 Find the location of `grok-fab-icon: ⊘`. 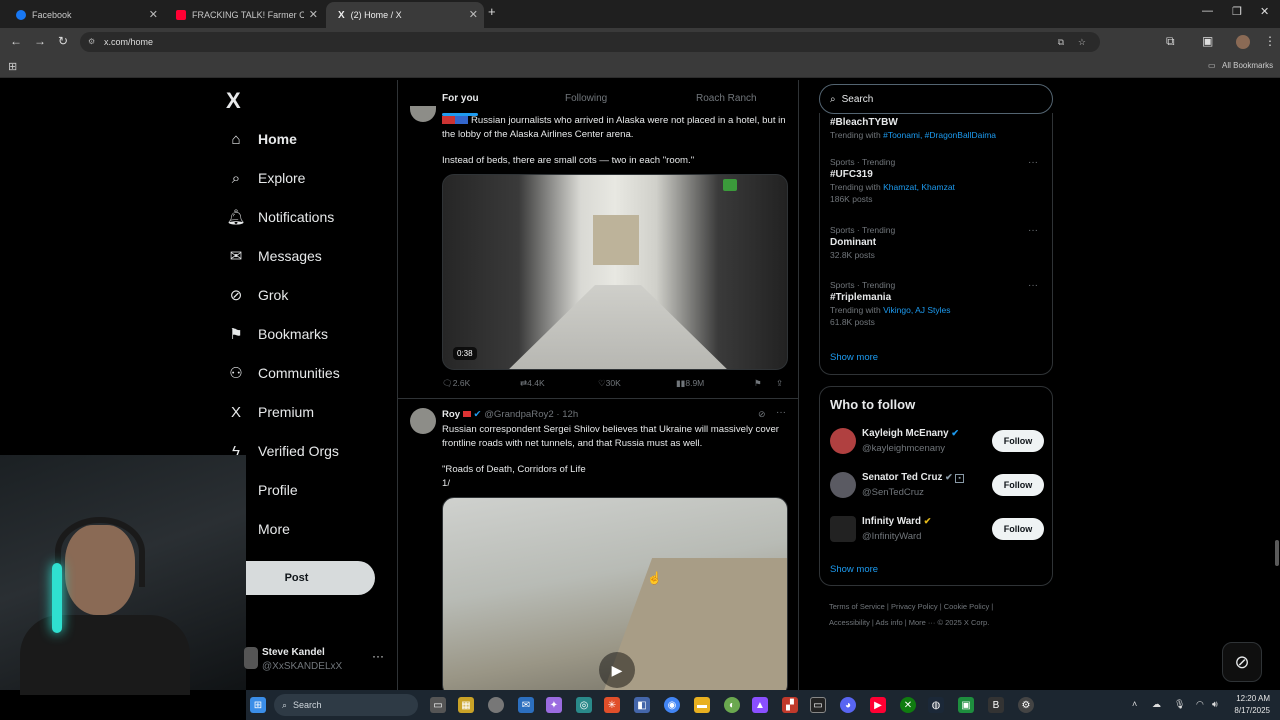

grok-fab-icon: ⊘ is located at coordinates (1242, 662).